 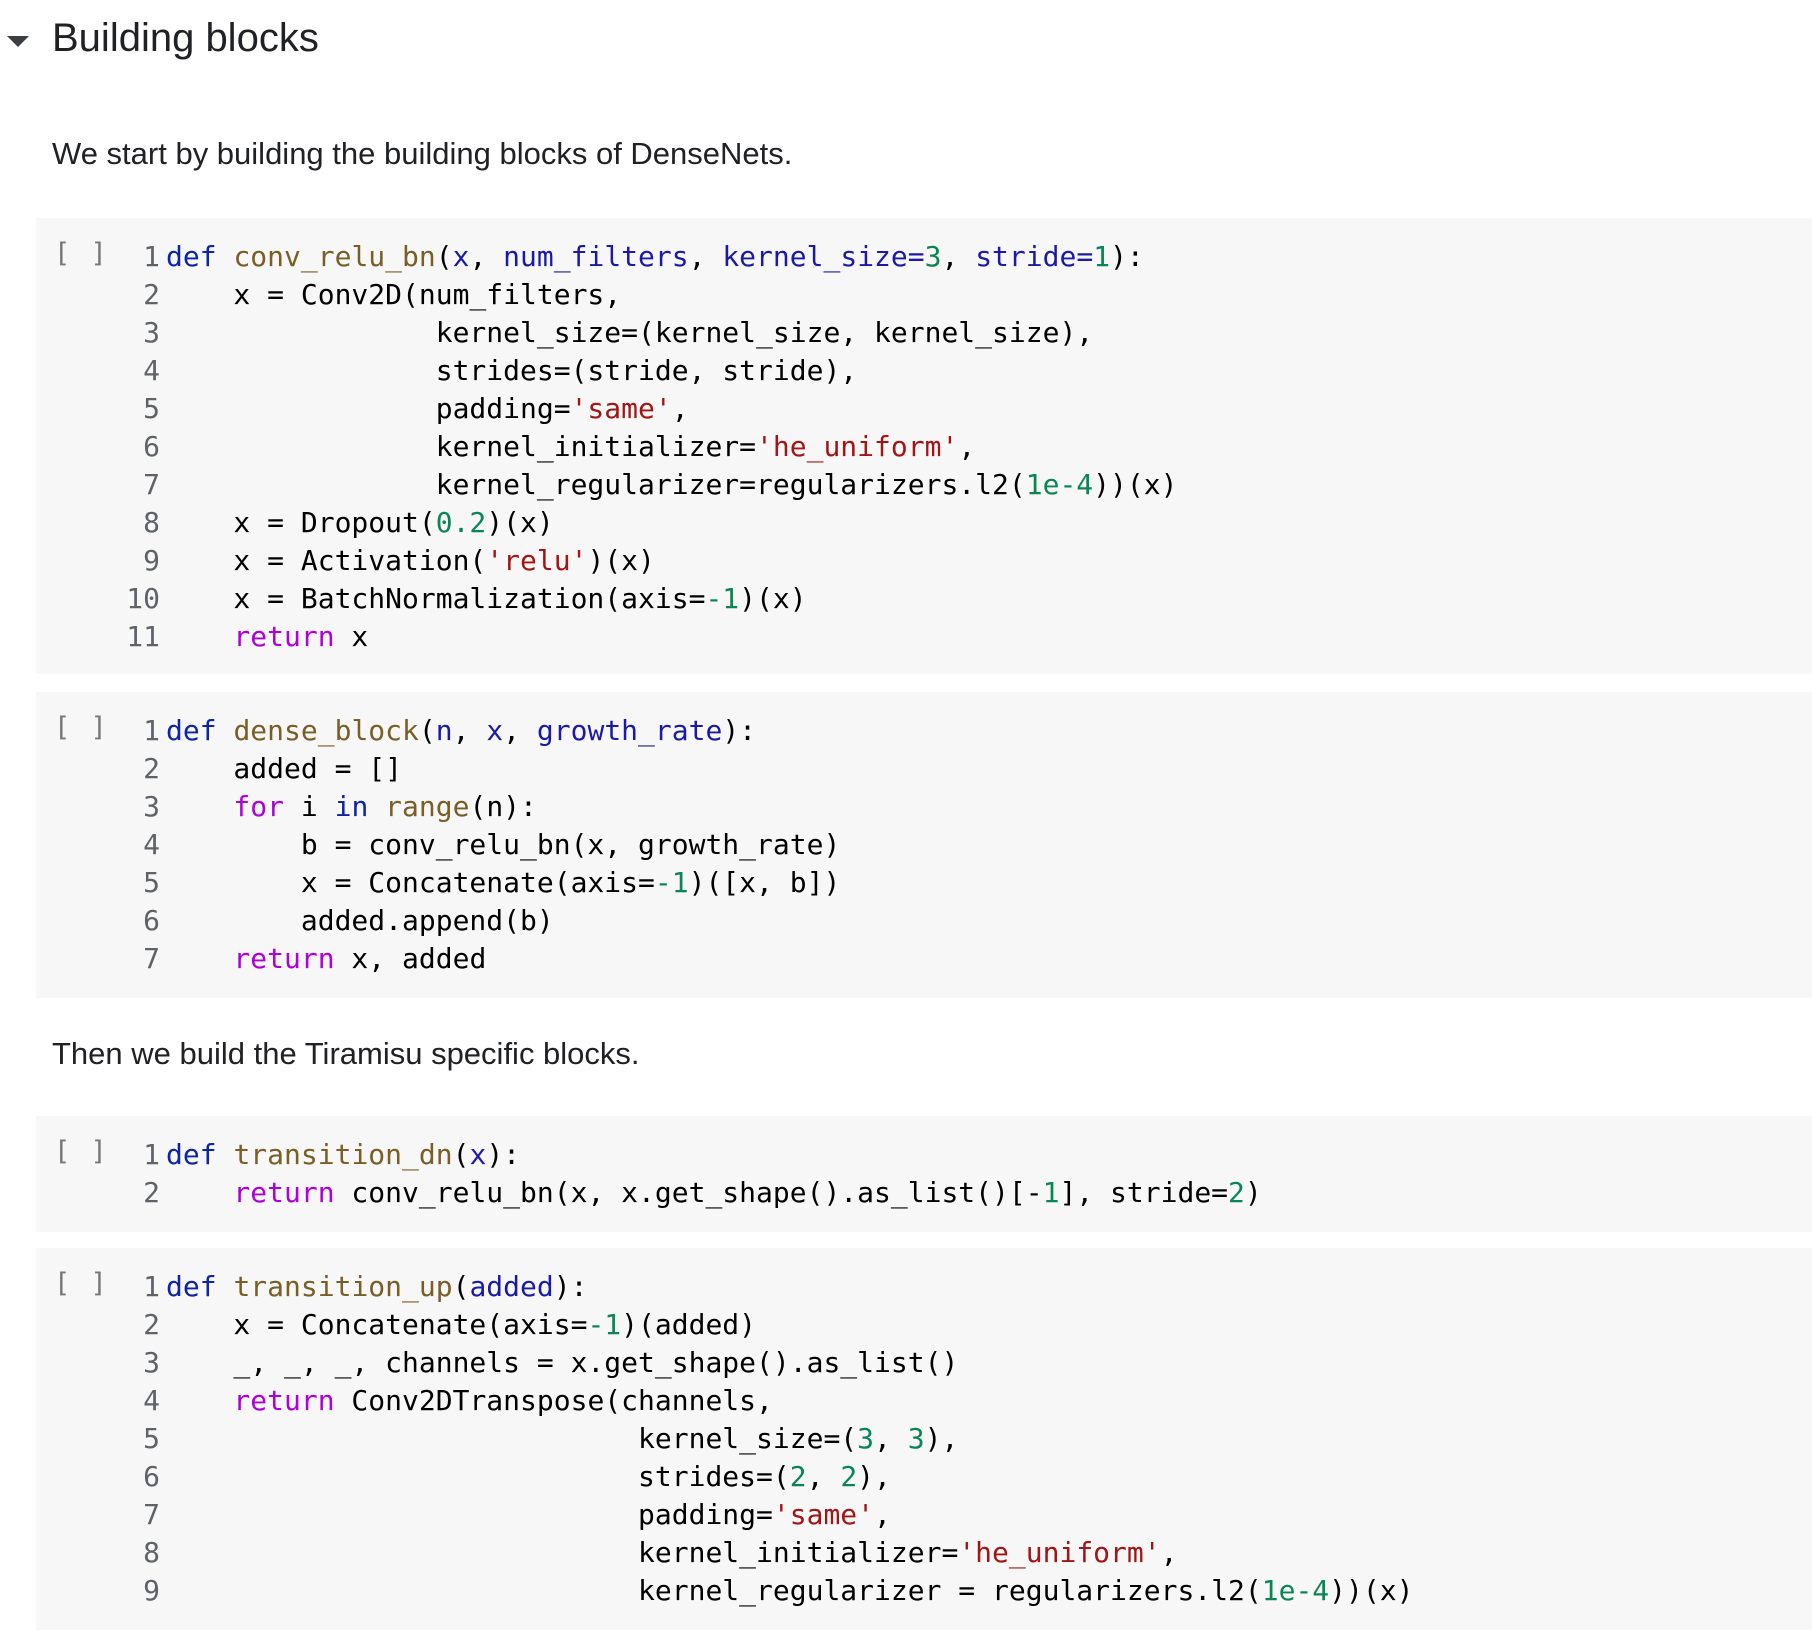 What do you see at coordinates (1253, 1192) in the screenshot?
I see `code-token: )` at bounding box center [1253, 1192].